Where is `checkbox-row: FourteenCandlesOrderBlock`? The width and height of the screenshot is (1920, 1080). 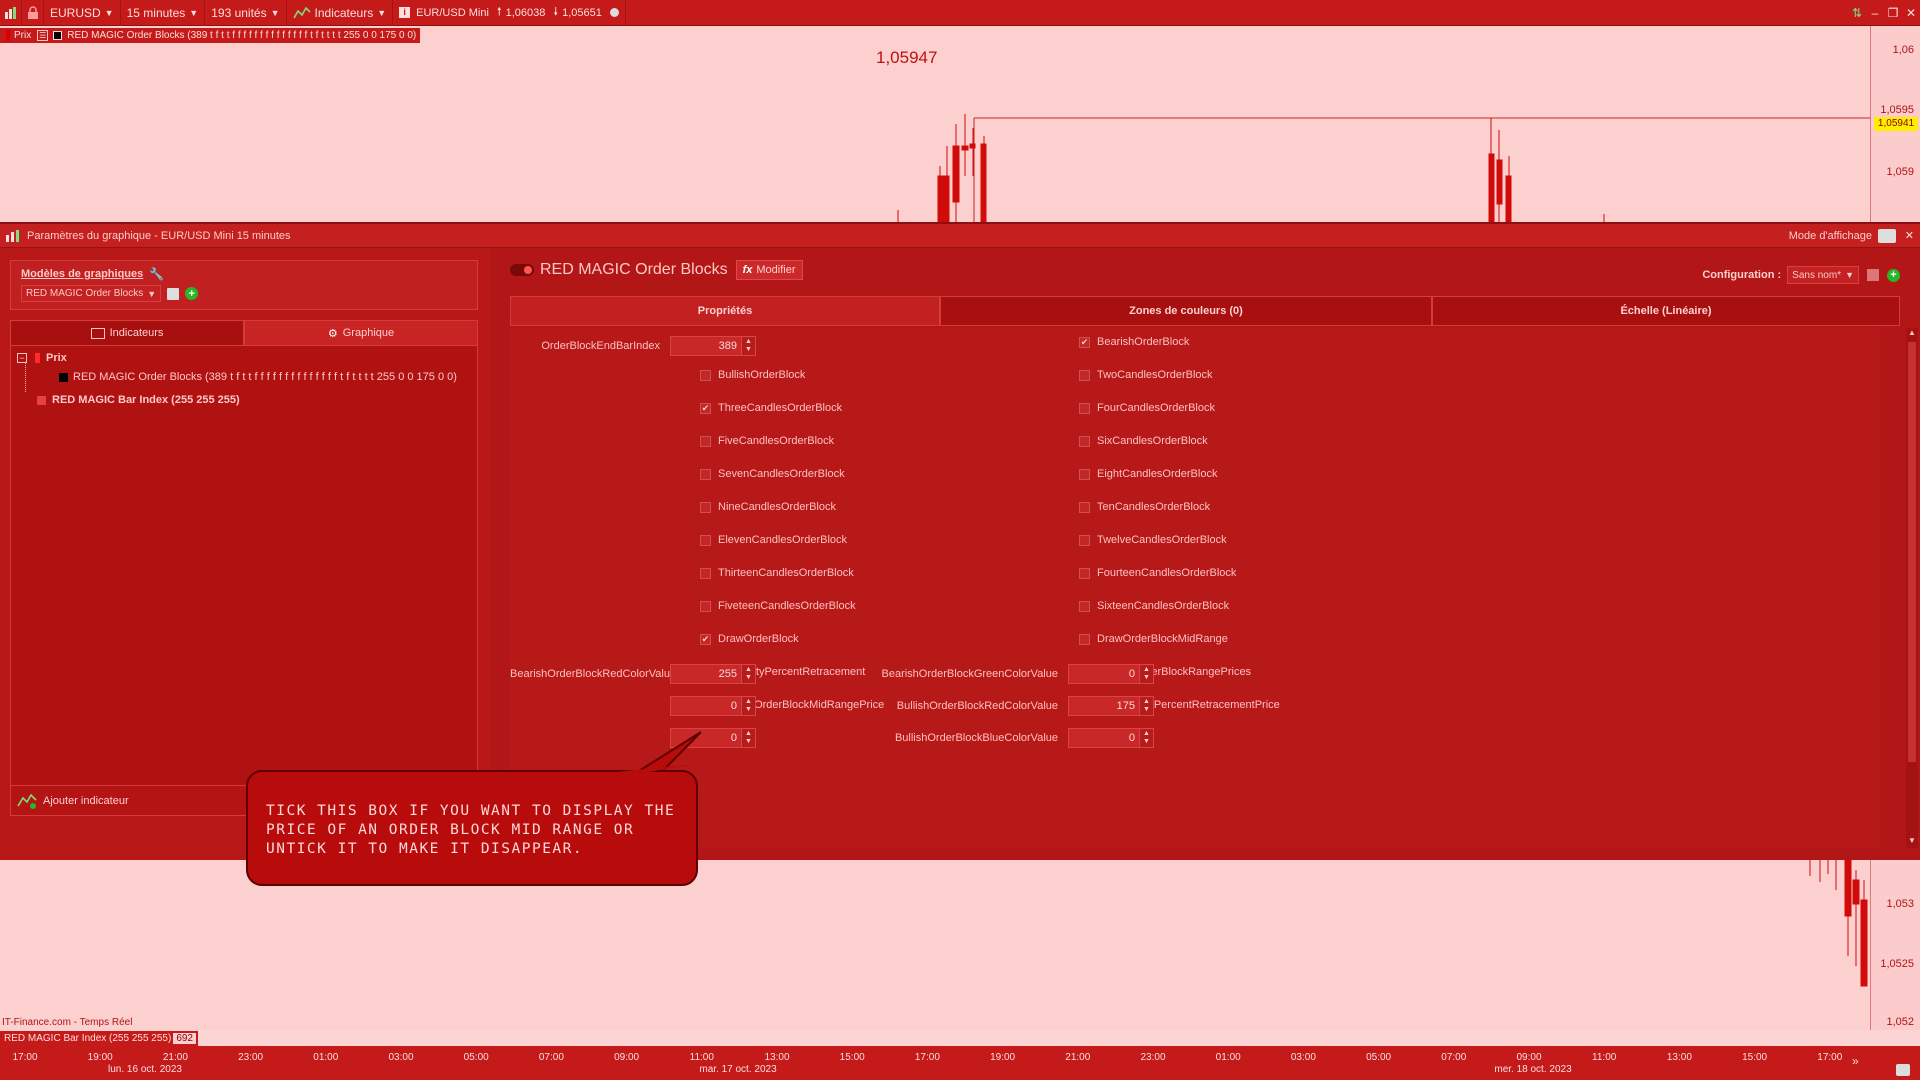 checkbox-row: FourteenCandlesOrderBlock is located at coordinates (1157, 573).